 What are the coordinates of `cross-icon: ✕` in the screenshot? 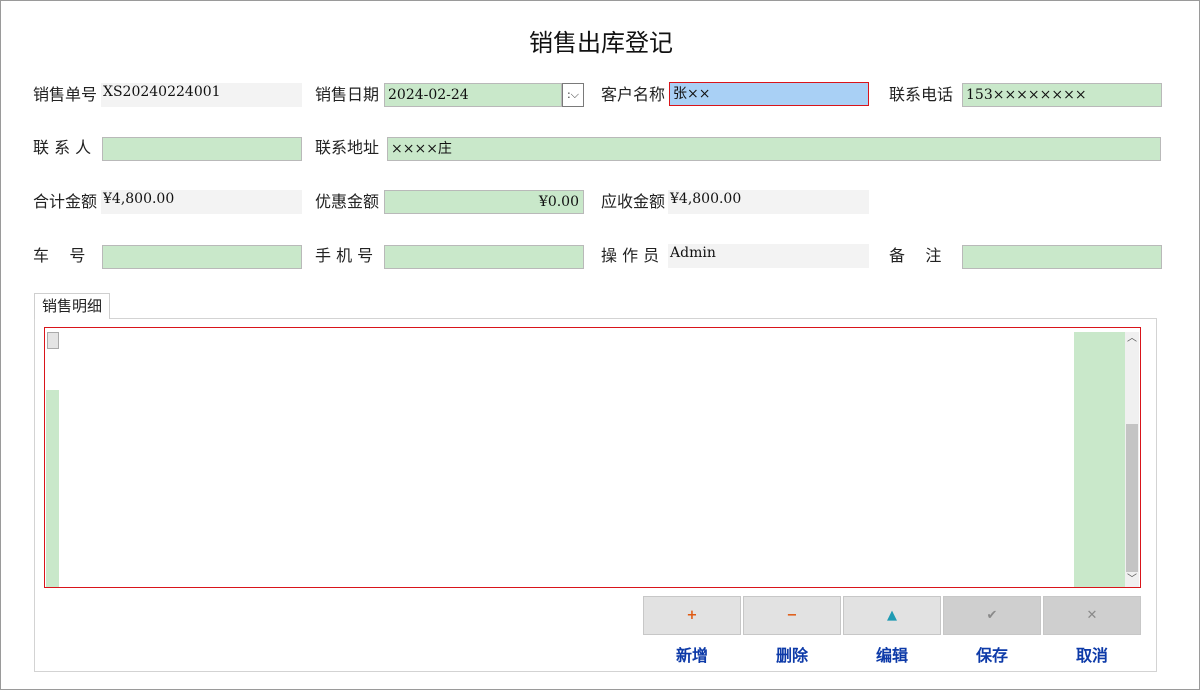 It's located at (1092, 615).